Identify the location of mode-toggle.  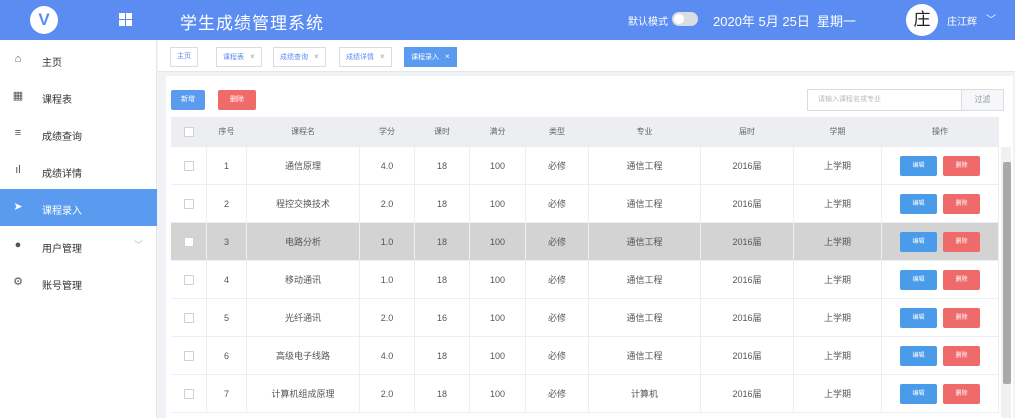
(685, 19).